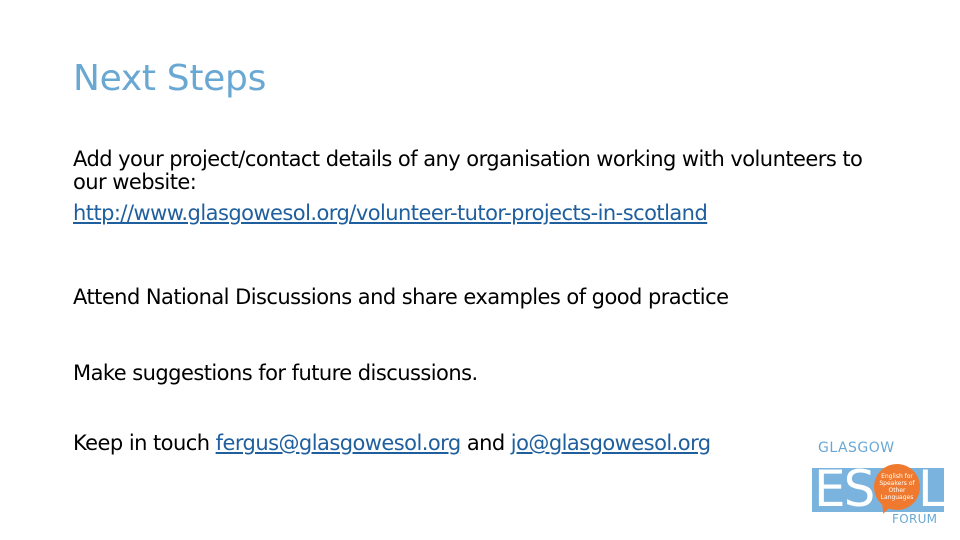 This screenshot has width=960, height=540. What do you see at coordinates (932, 489) in the screenshot?
I see `logo-letter-l: L` at bounding box center [932, 489].